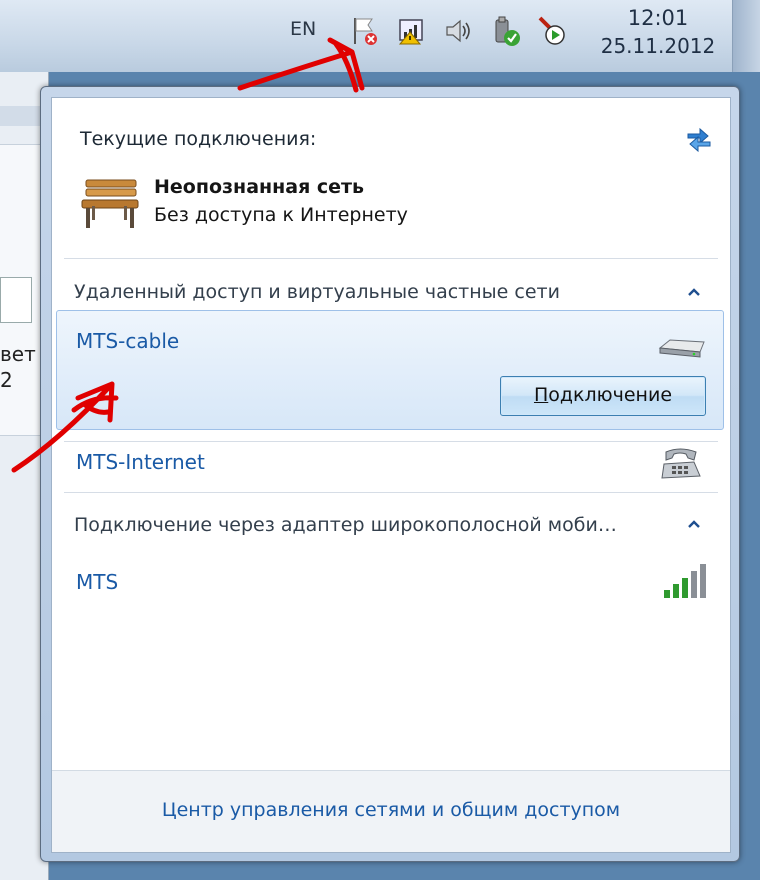 The image size is (760, 880). Describe the element at coordinates (658, 18) in the screenshot. I see `clock-time: 12:01` at that location.